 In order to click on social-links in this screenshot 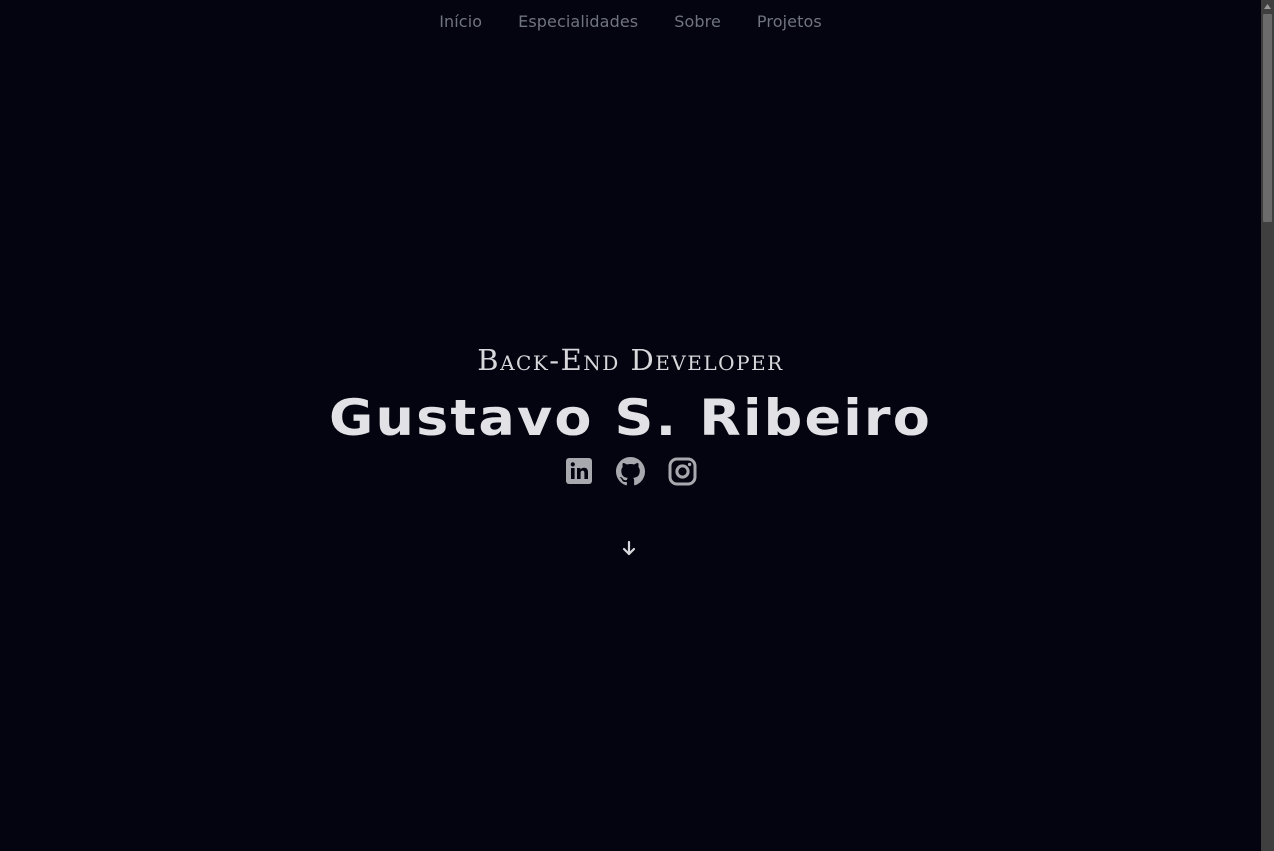, I will do `click(630, 471)`.